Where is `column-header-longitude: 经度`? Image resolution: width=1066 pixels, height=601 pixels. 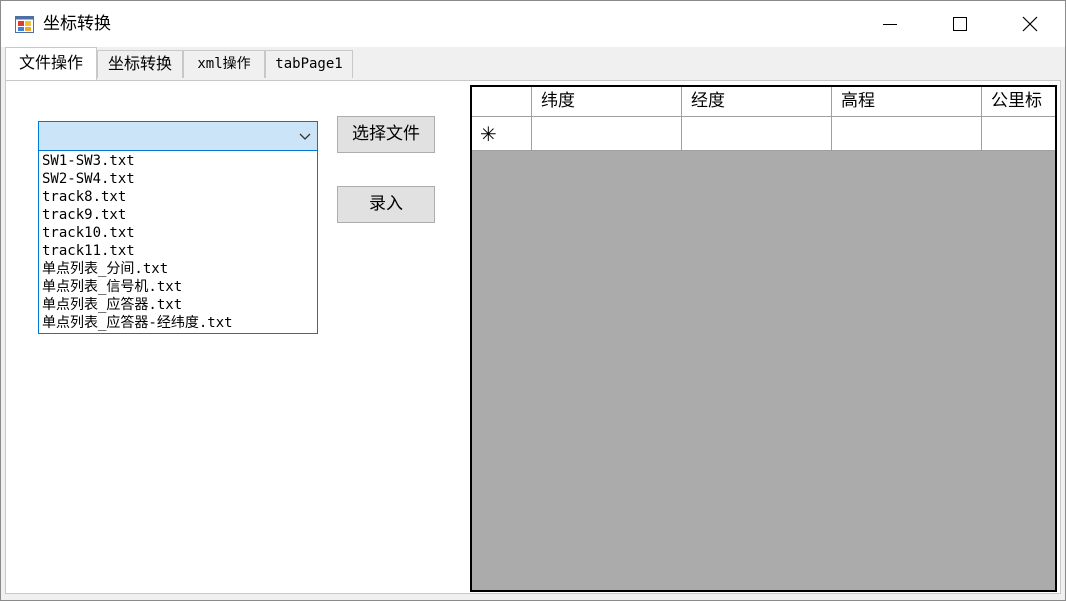
column-header-longitude: 经度 is located at coordinates (757, 102).